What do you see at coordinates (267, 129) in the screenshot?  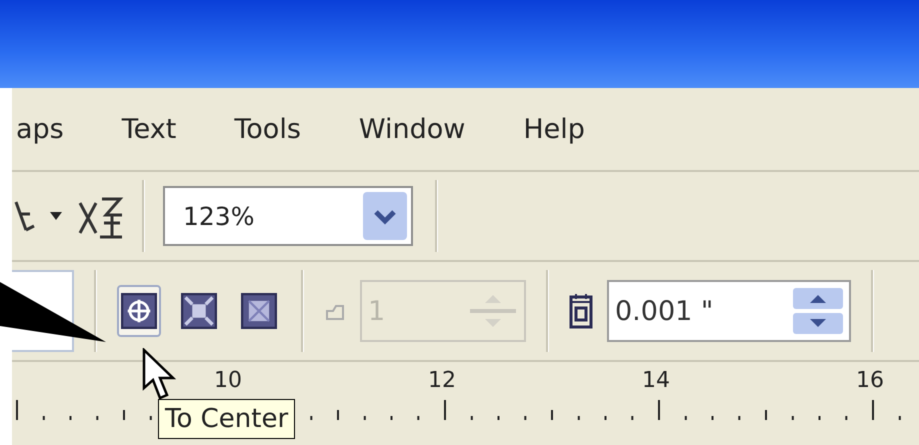 I see `menu-item: Tools` at bounding box center [267, 129].